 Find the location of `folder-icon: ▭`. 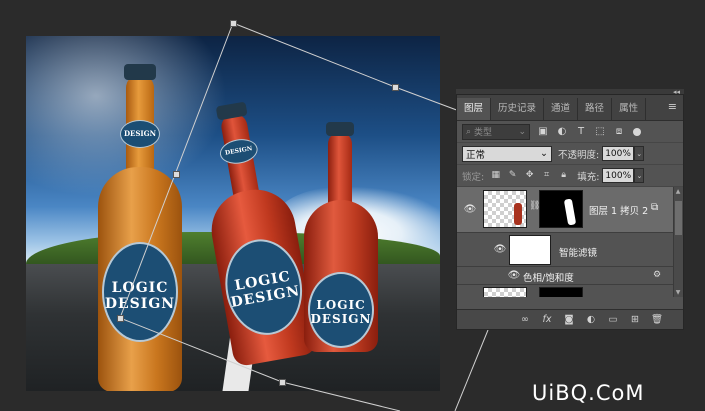

folder-icon: ▭ is located at coordinates (613, 319).